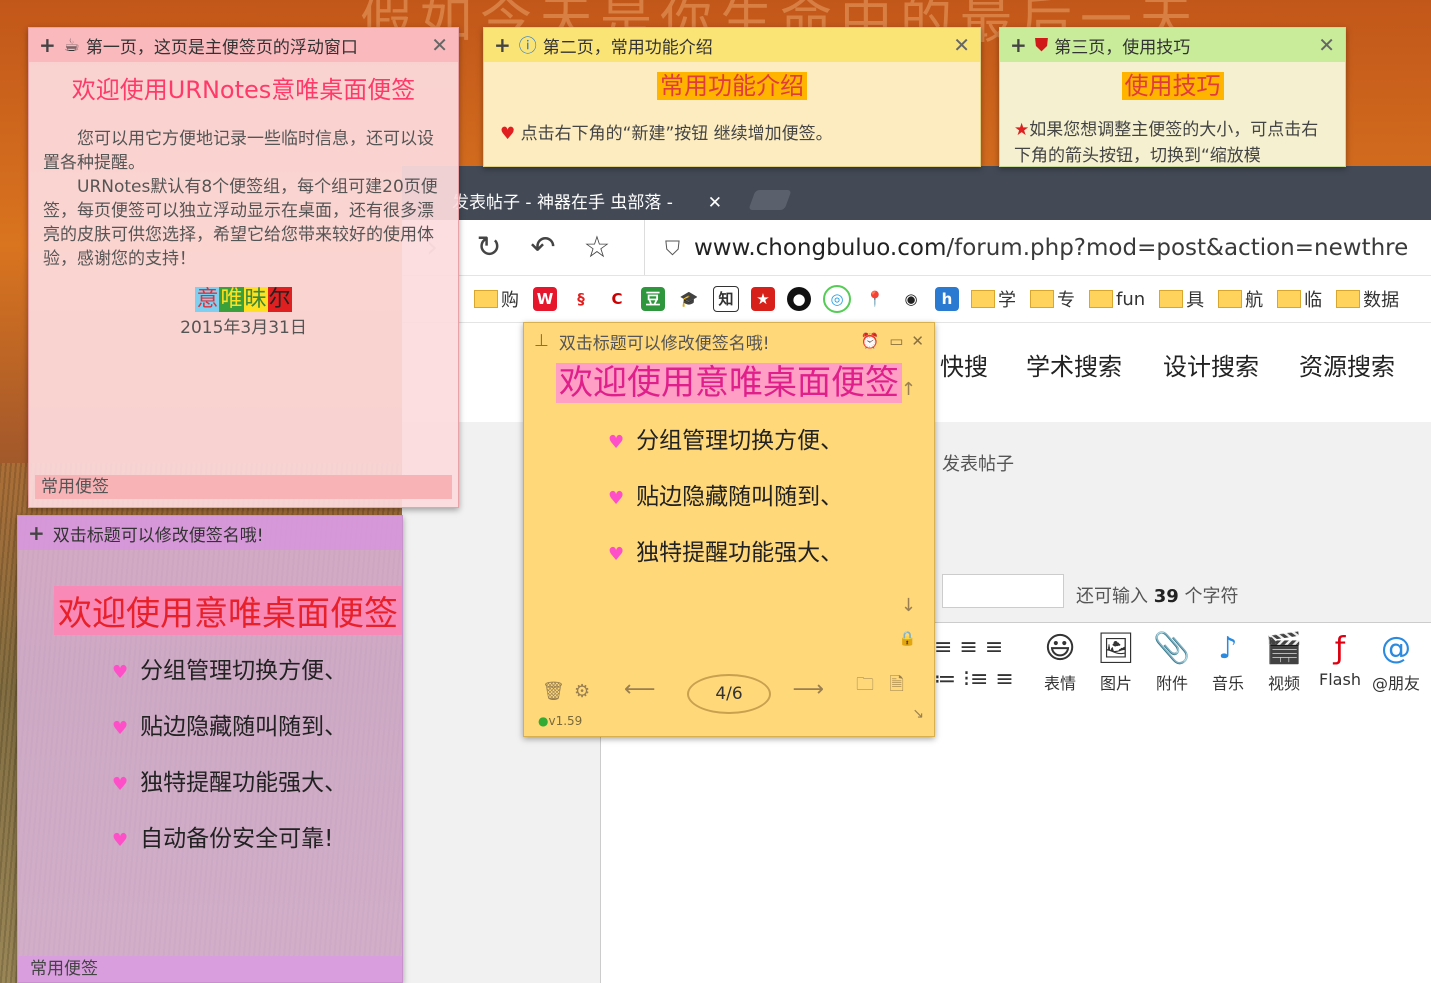 Image resolution: width=1431 pixels, height=983 pixels. I want to click on note-titlebar: + 双击标题可以修改便签名哦!, so click(210, 533).